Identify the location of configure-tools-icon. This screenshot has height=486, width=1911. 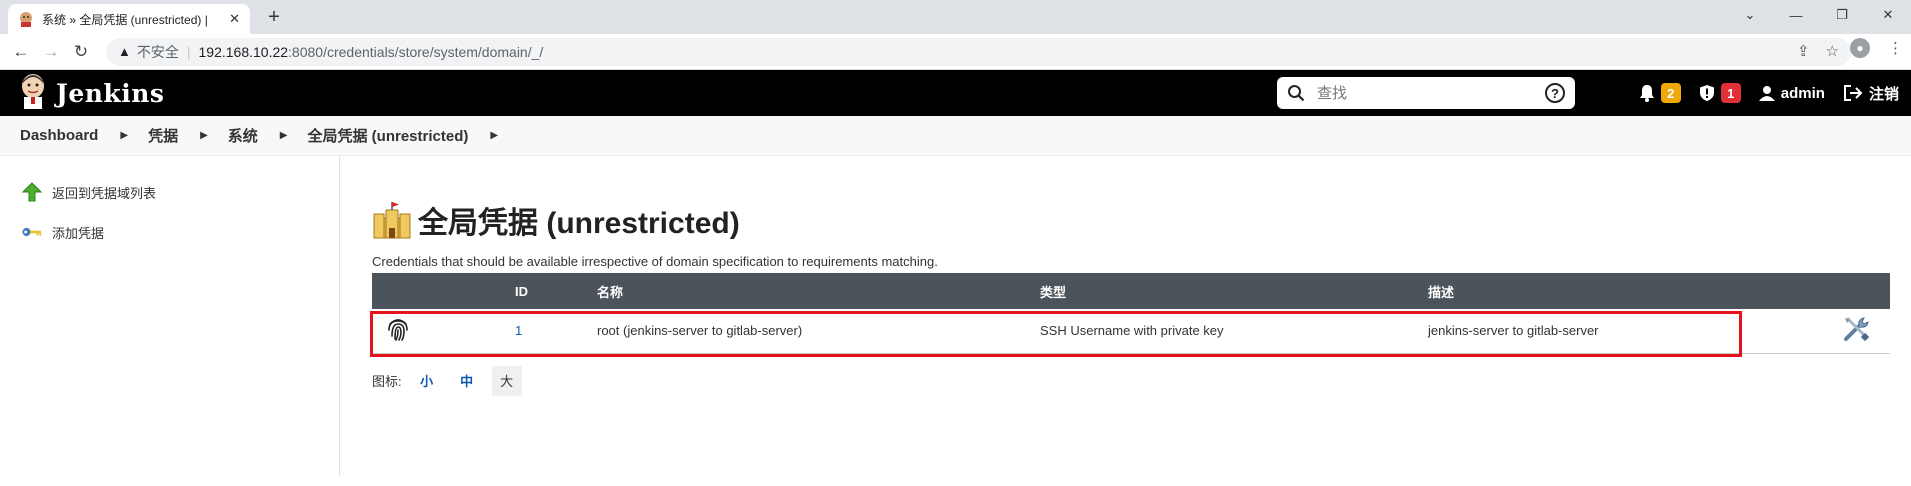
(1856, 330).